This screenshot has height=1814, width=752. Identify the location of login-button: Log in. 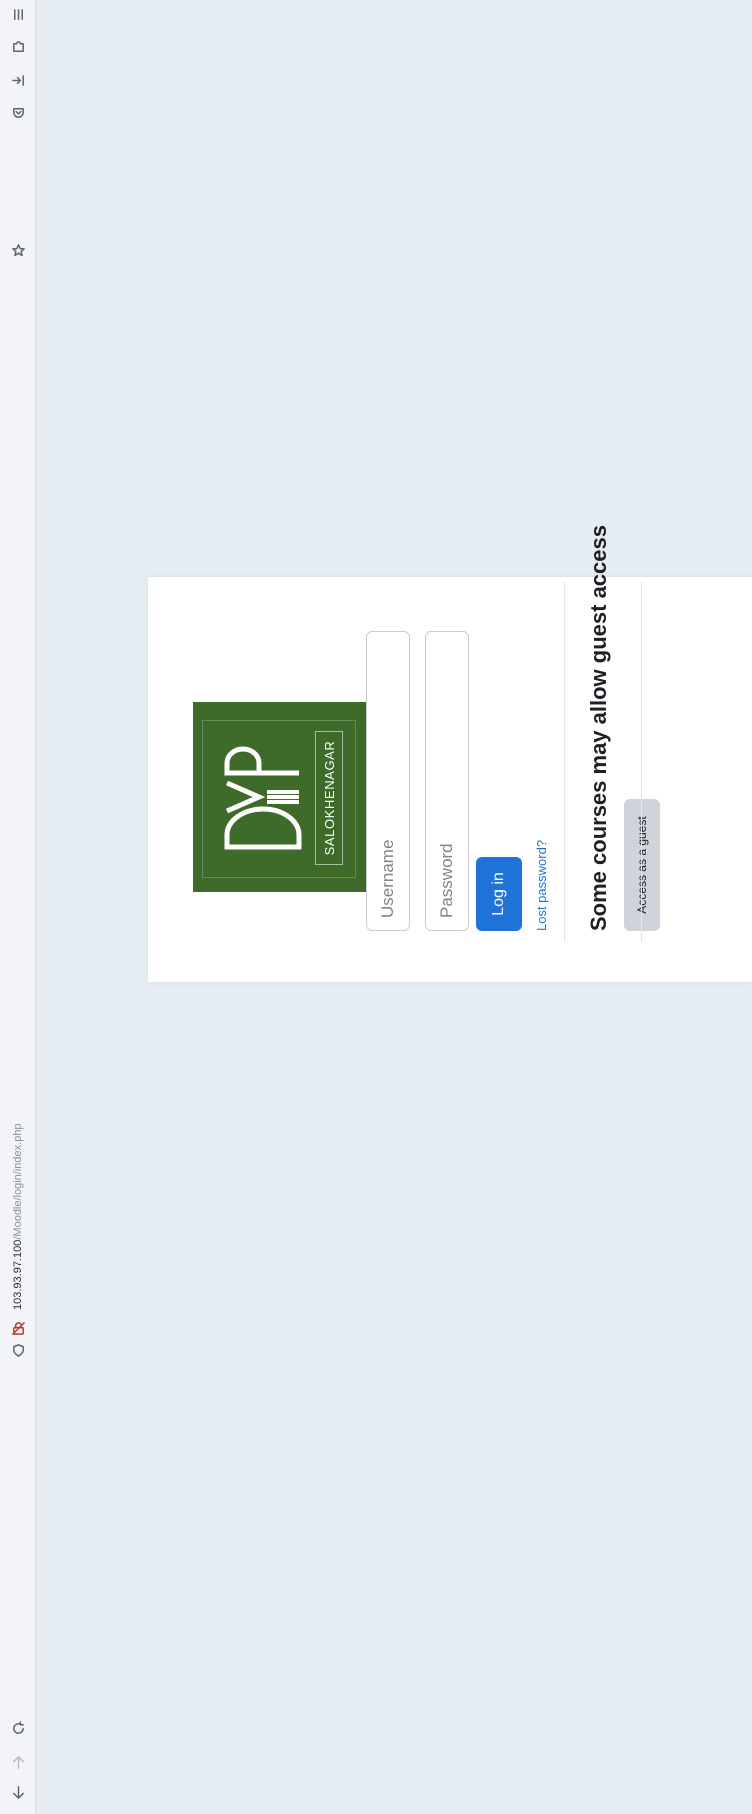
(499, 894).